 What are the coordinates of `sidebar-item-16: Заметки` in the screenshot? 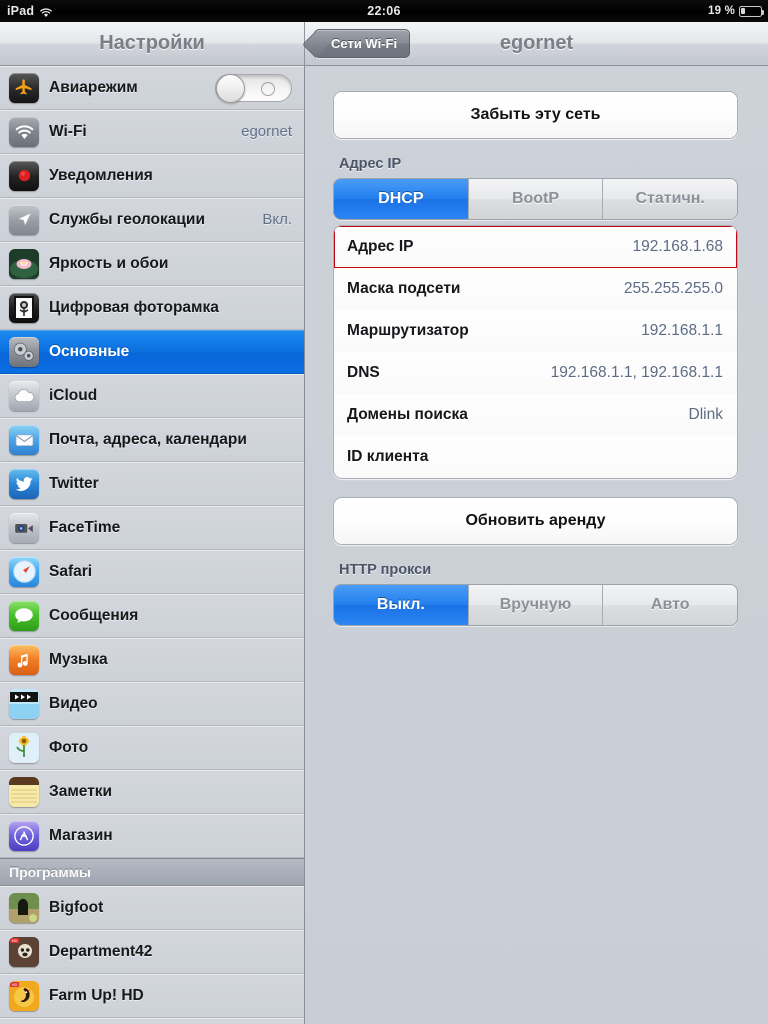 It's located at (152, 792).